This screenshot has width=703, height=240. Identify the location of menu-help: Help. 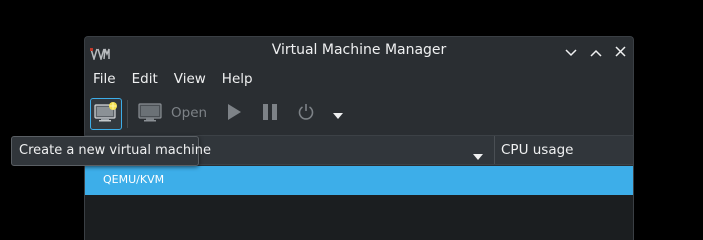
(237, 79).